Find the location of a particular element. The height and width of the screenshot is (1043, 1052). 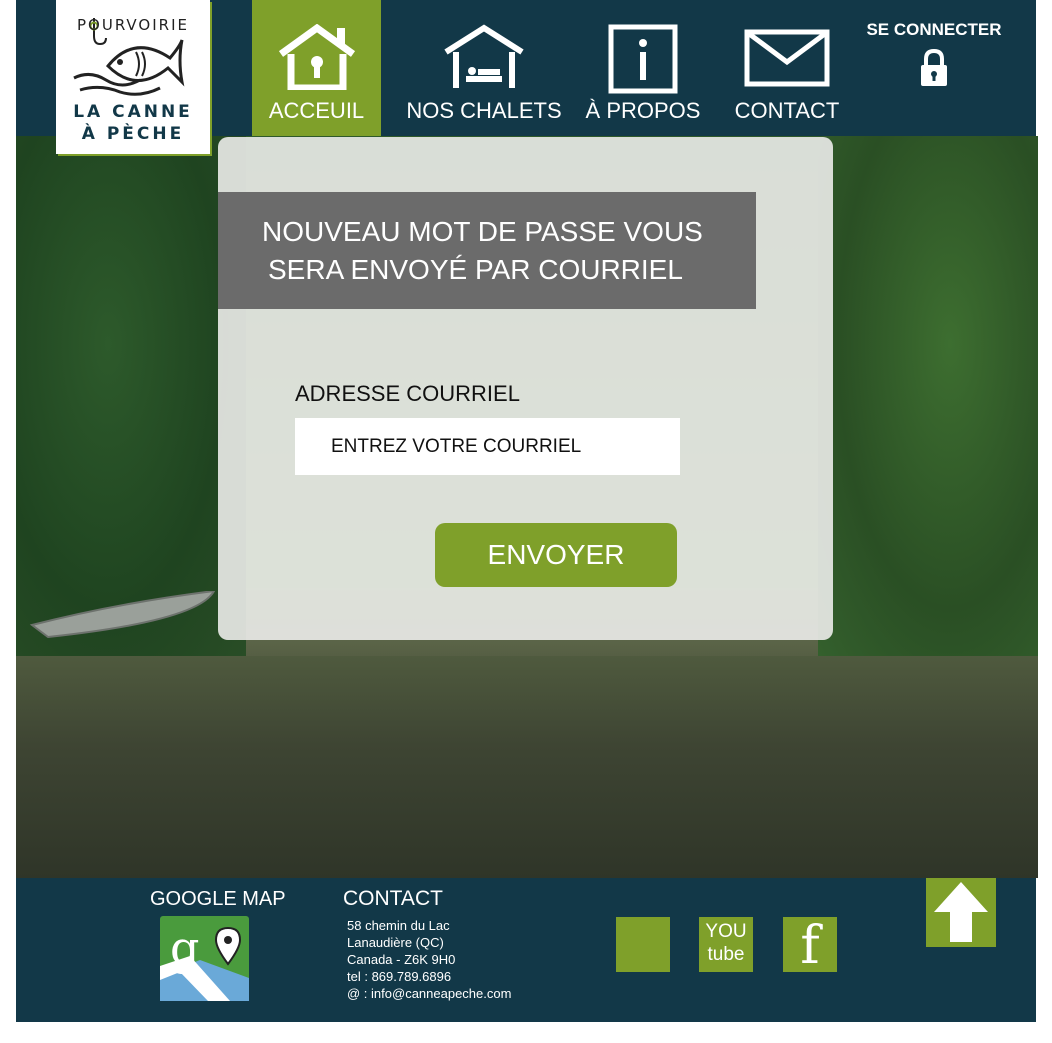

scroll-top-button is located at coordinates (961, 912).